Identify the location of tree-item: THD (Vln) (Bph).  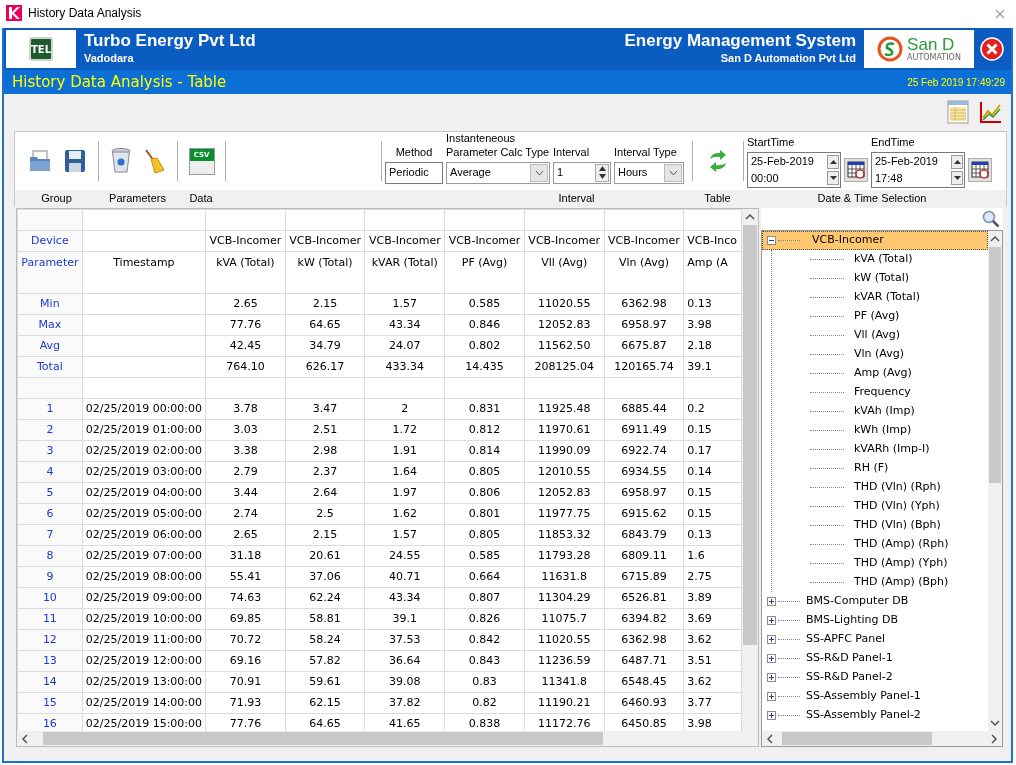
(897, 525).